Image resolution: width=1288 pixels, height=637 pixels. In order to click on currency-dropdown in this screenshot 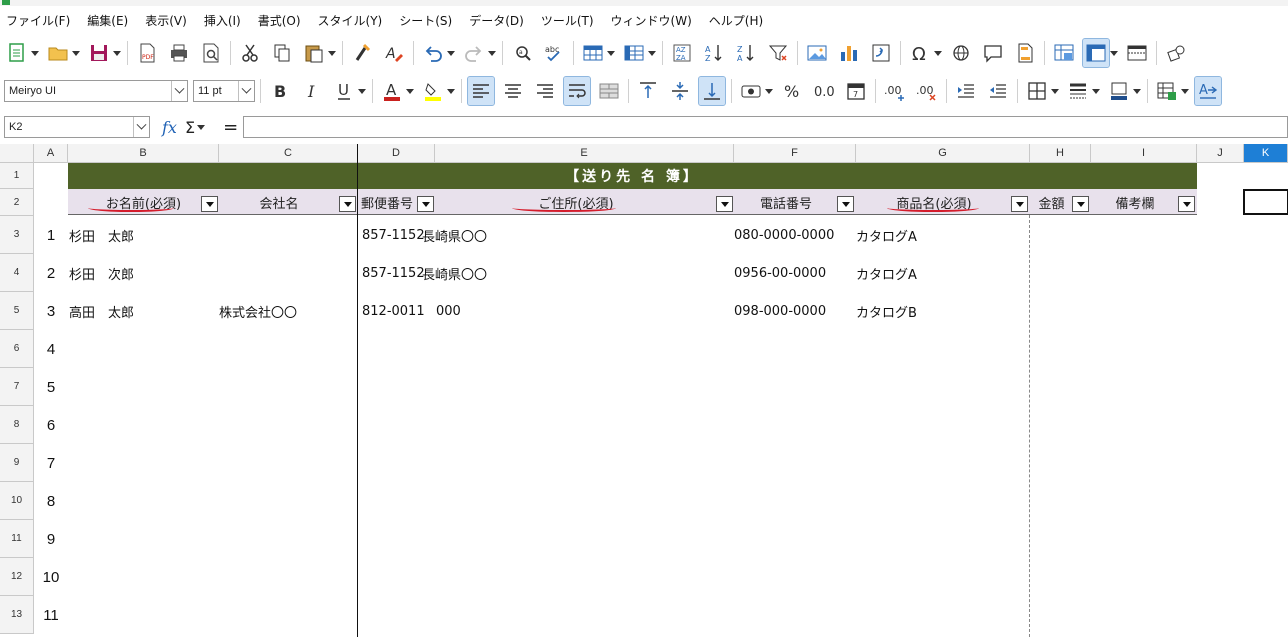, I will do `click(769, 91)`.